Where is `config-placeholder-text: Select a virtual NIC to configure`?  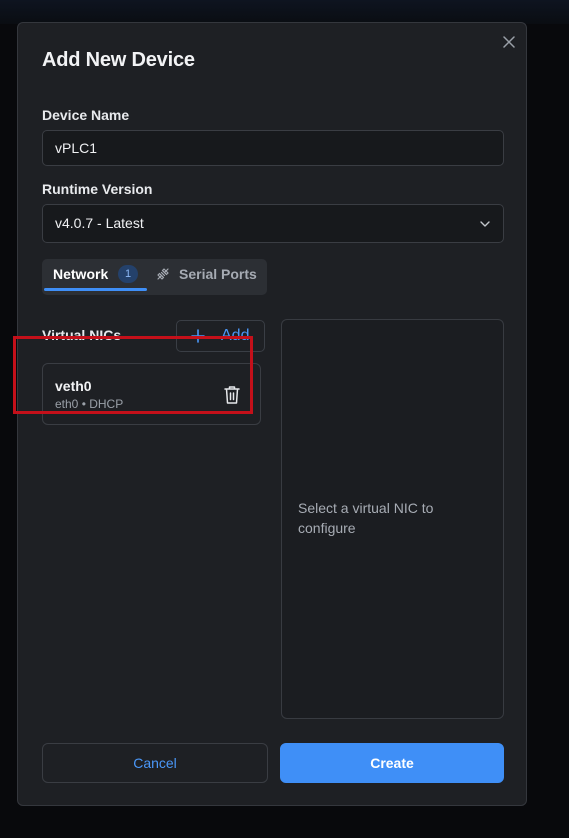 config-placeholder-text: Select a virtual NIC to configure is located at coordinates (366, 518).